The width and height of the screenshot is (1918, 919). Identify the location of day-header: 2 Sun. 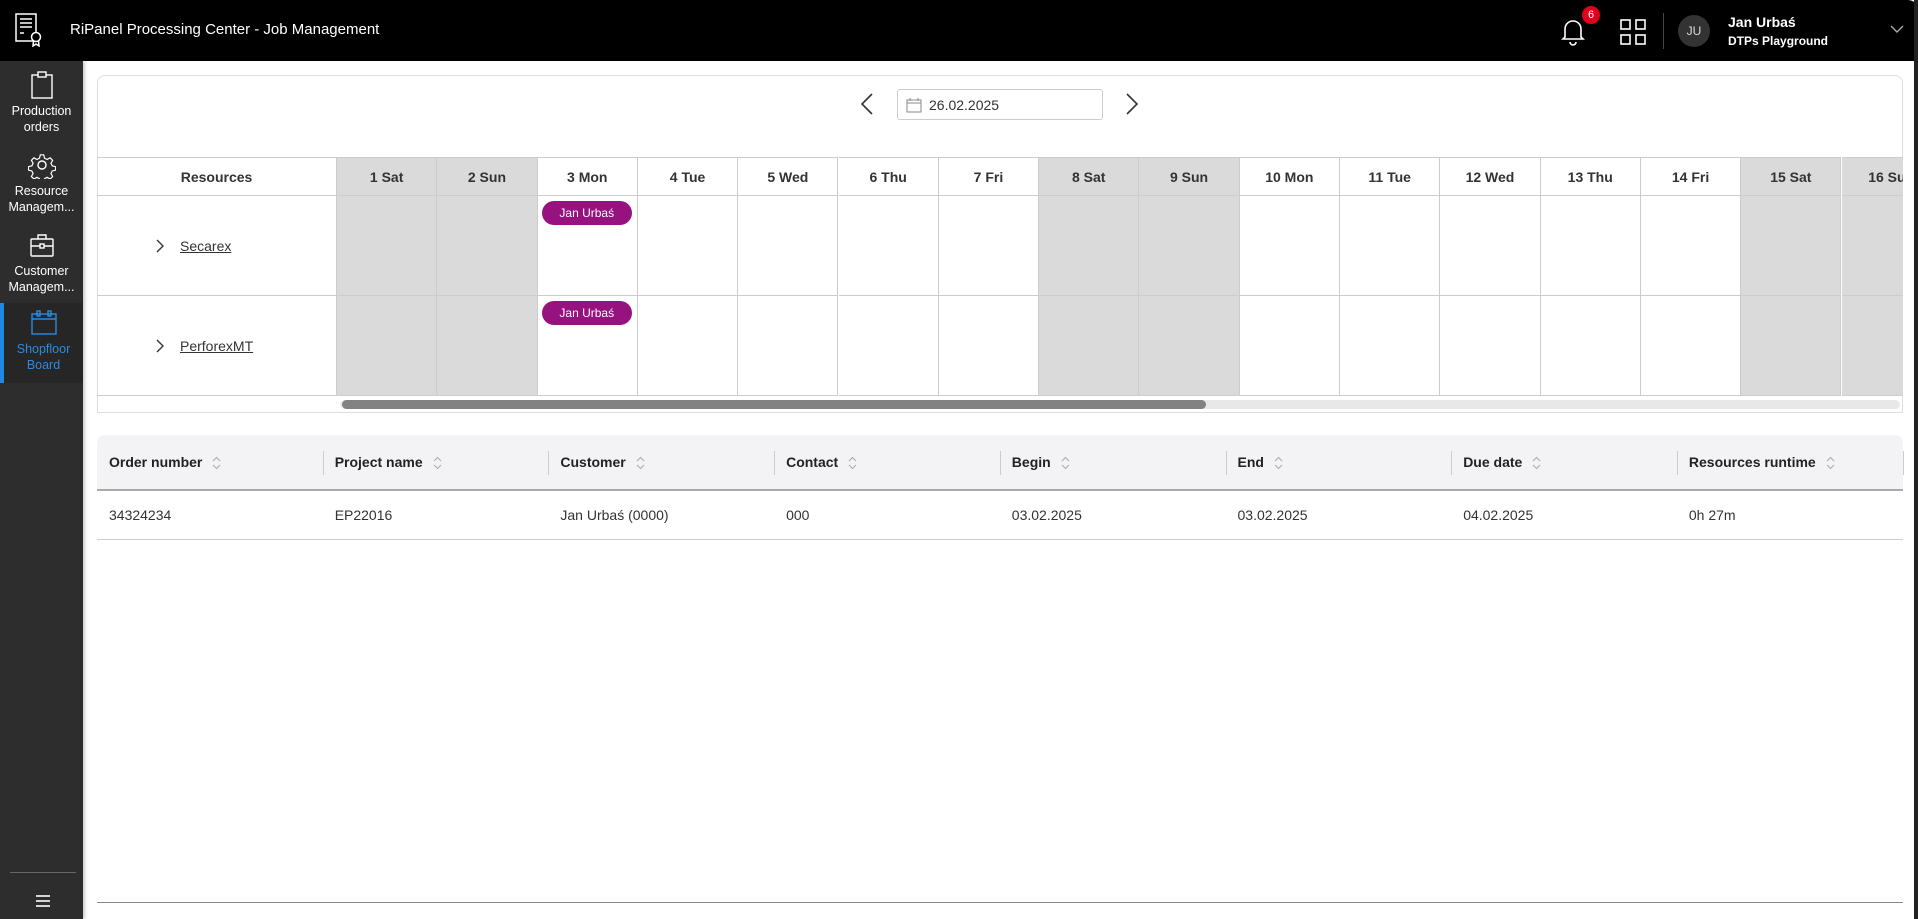
(487, 176).